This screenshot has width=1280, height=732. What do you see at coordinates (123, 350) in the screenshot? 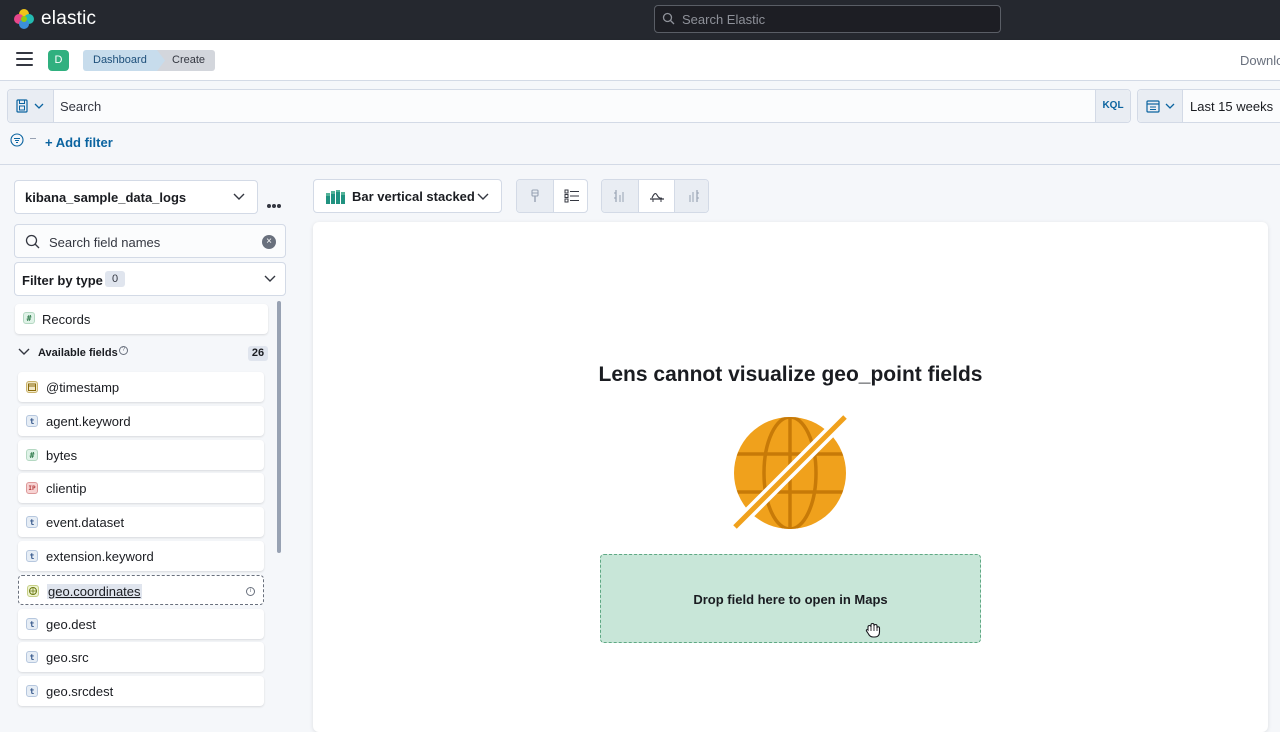
I see `info-icon: ?` at bounding box center [123, 350].